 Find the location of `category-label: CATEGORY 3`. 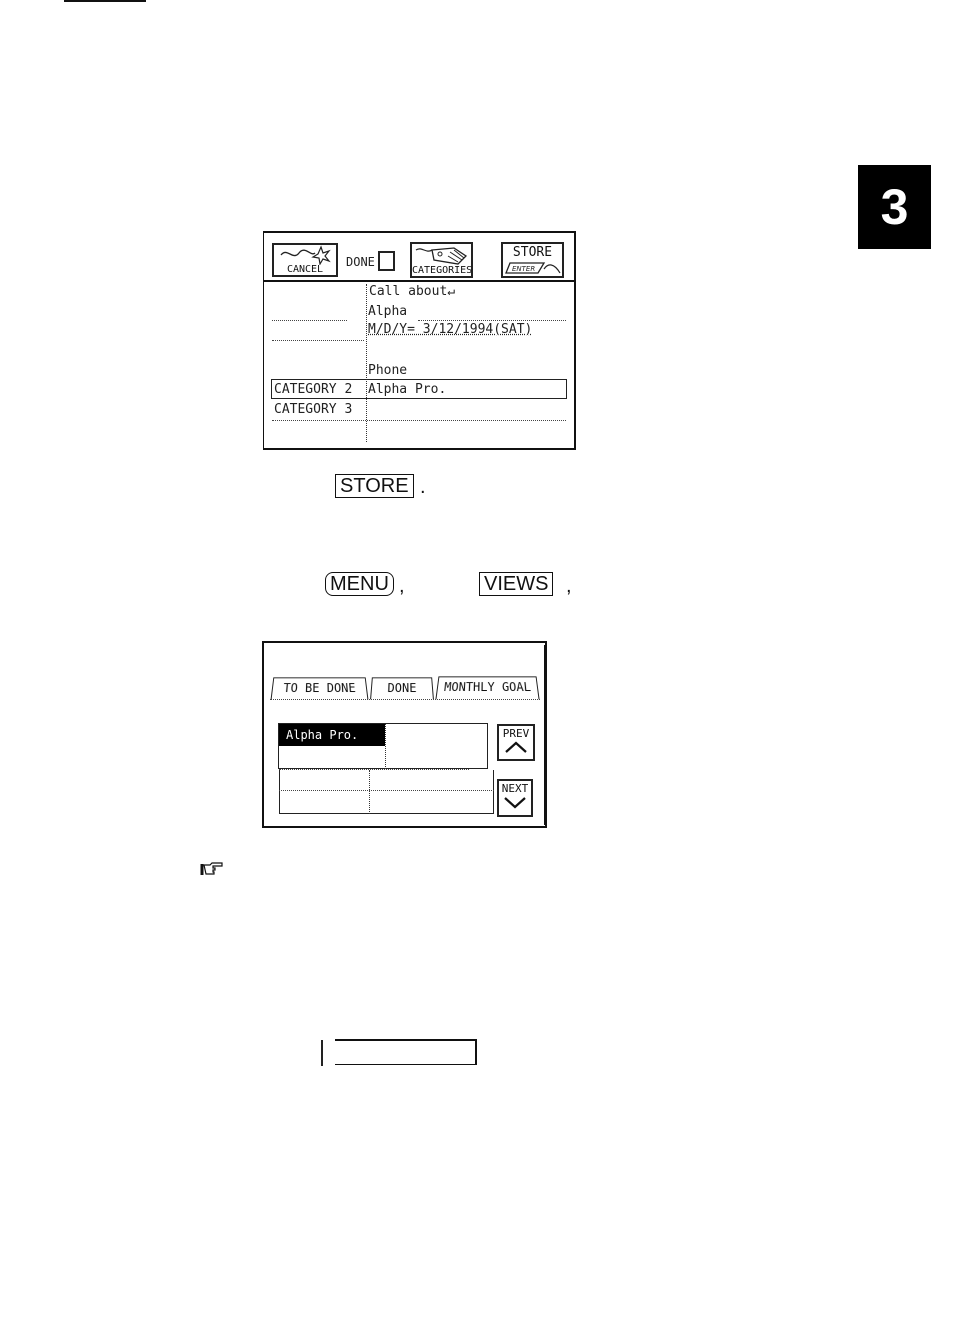

category-label: CATEGORY 3 is located at coordinates (313, 409).